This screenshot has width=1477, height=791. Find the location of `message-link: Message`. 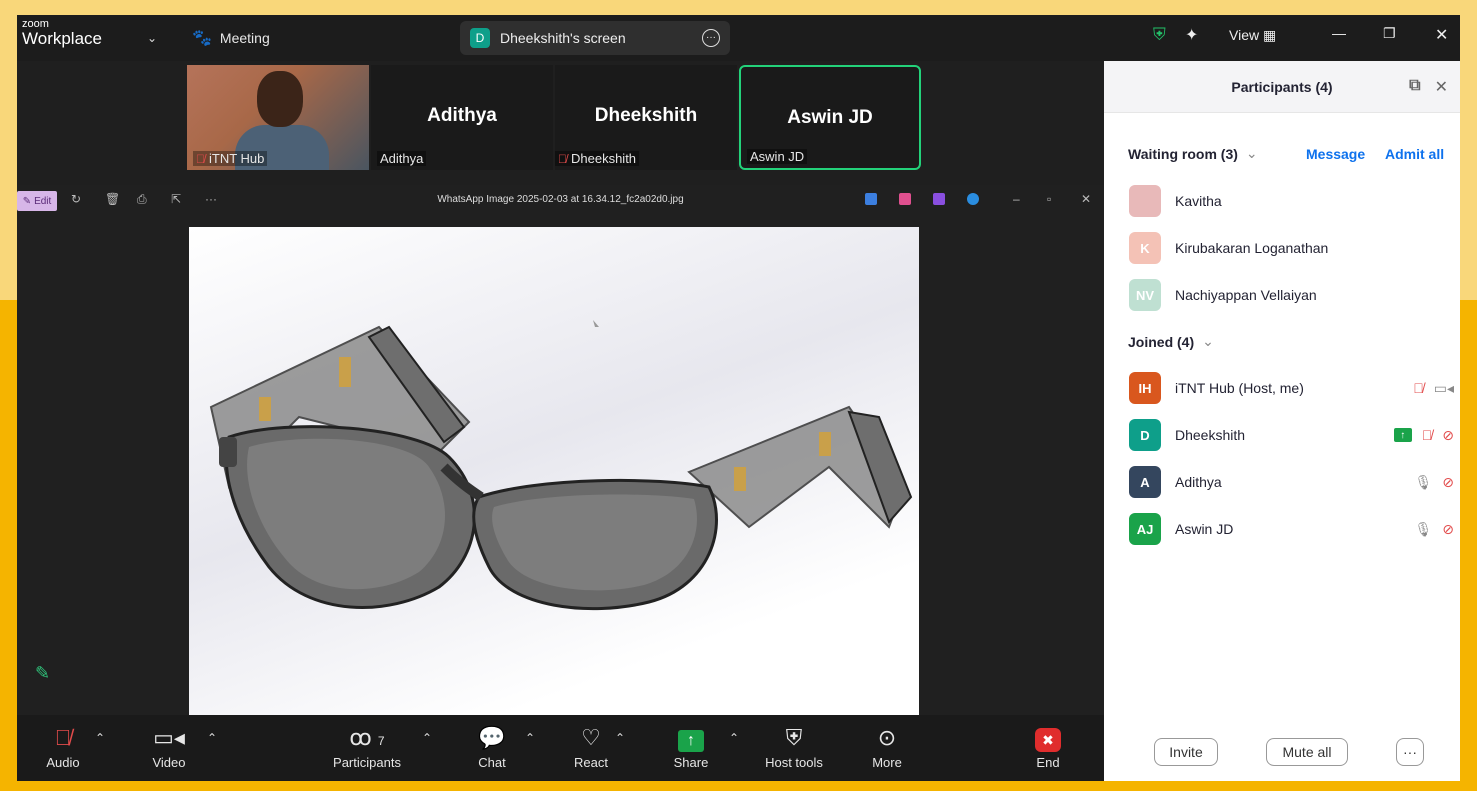

message-link: Message is located at coordinates (1335, 154).